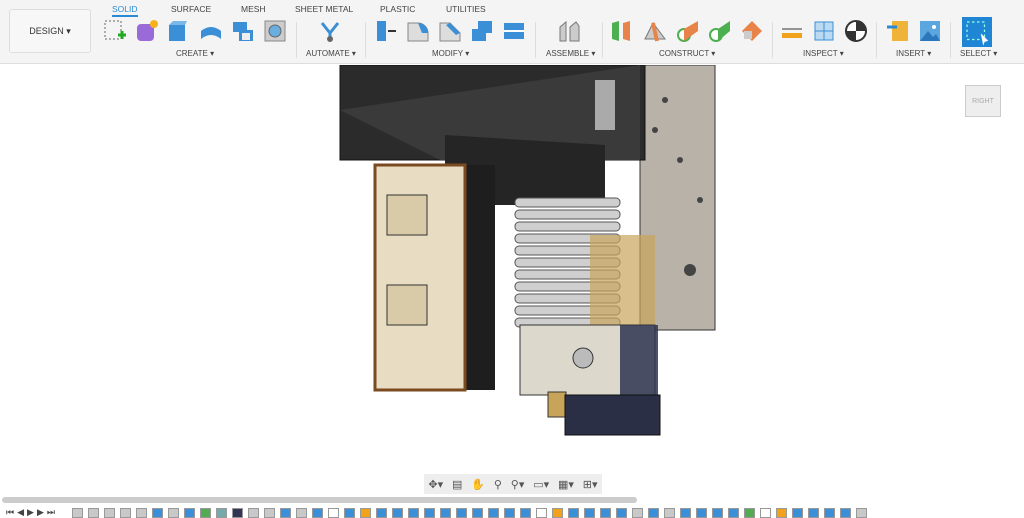 This screenshot has height=518, width=1024. I want to click on select-icon, so click(977, 32).